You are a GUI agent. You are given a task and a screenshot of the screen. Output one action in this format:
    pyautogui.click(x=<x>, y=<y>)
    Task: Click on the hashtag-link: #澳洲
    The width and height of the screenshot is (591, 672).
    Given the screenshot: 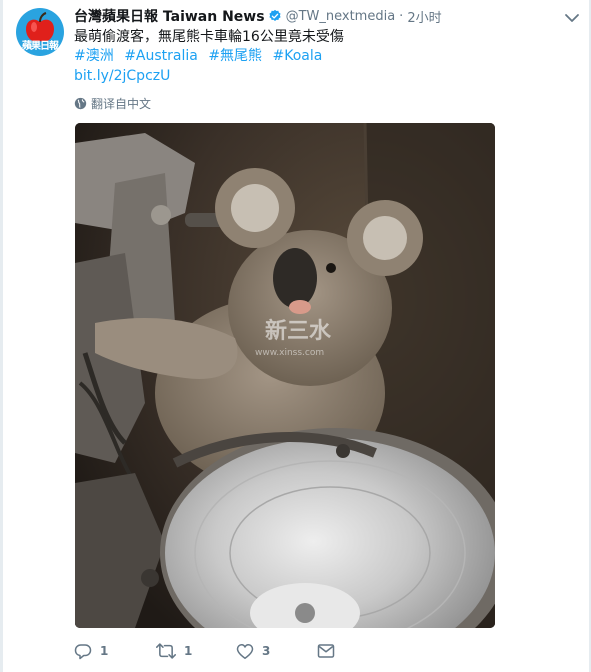 What is the action you would take?
    pyautogui.click(x=94, y=56)
    